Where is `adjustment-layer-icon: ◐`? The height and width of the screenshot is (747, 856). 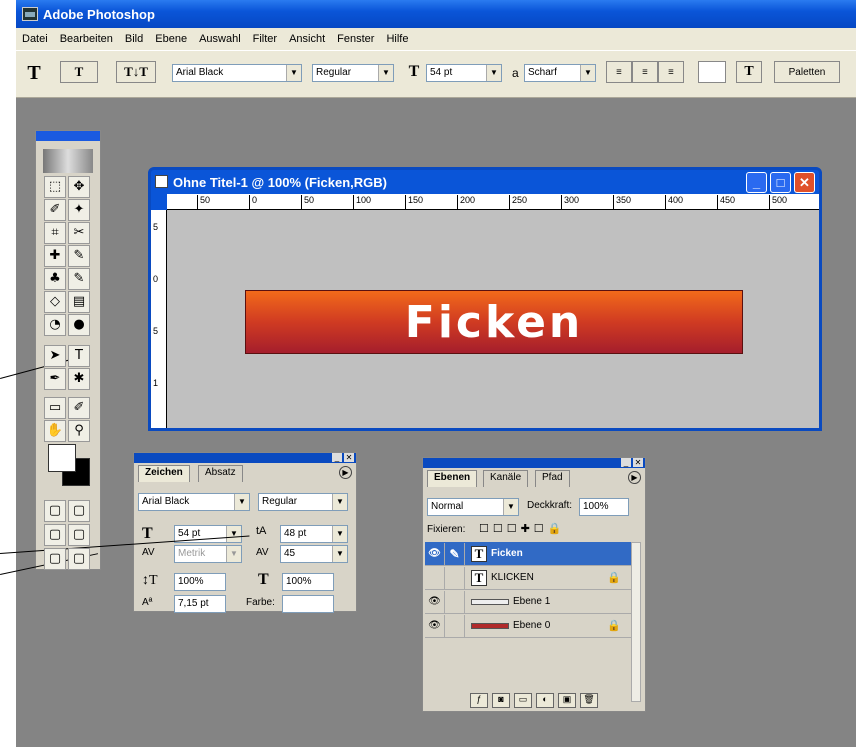 adjustment-layer-icon: ◐ is located at coordinates (545, 700).